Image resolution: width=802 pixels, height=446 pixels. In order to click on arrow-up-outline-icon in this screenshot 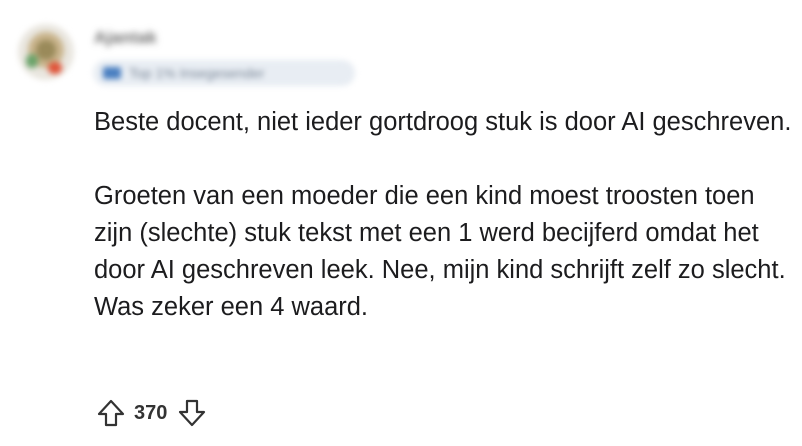, I will do `click(111, 413)`.